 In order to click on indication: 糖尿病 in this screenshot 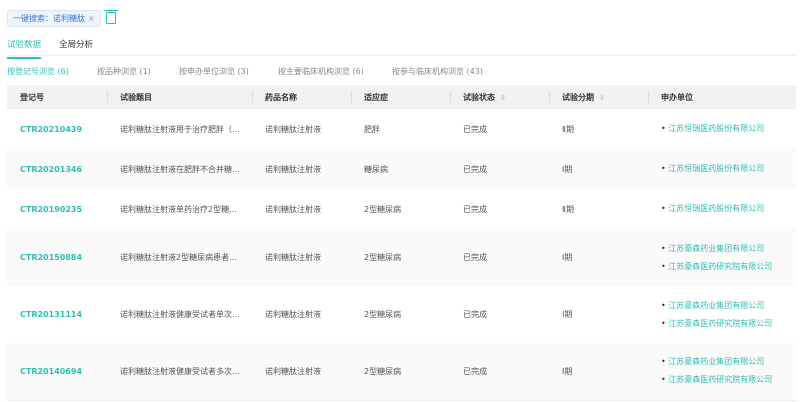, I will do `click(400, 169)`.